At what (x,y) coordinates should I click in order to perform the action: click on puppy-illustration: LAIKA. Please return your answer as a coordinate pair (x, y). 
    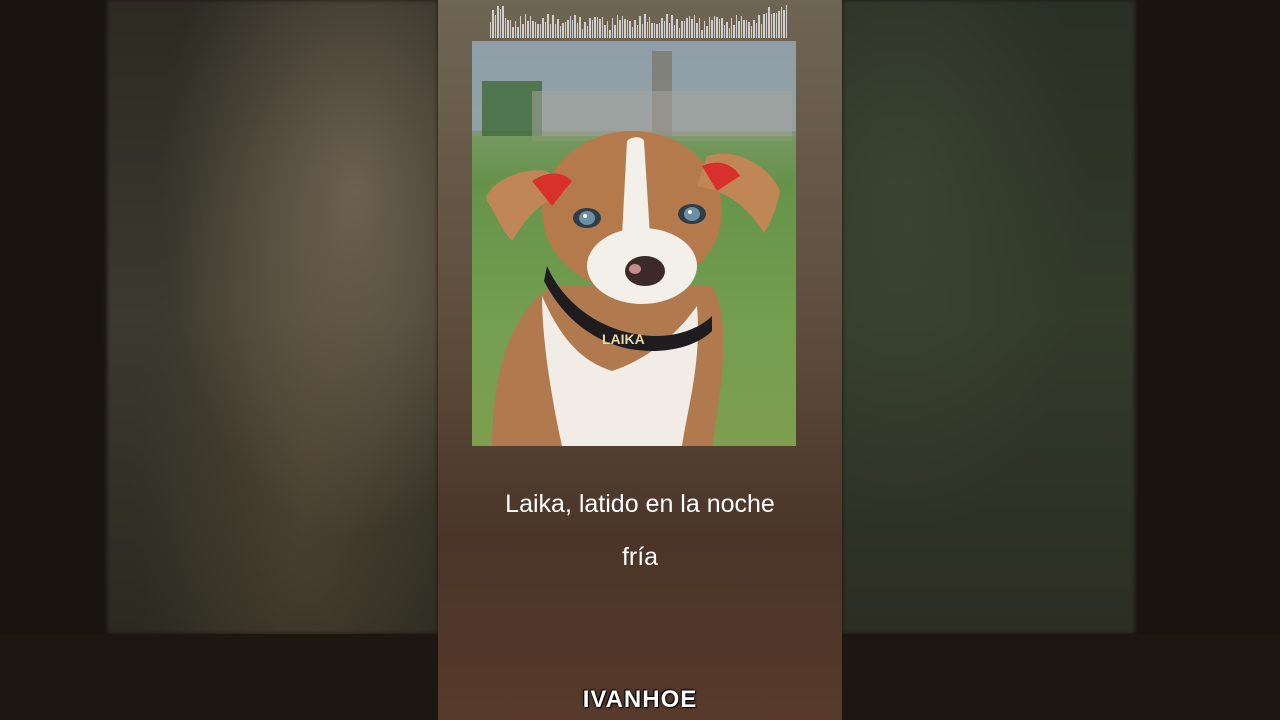
    Looking at the image, I should click on (634, 243).